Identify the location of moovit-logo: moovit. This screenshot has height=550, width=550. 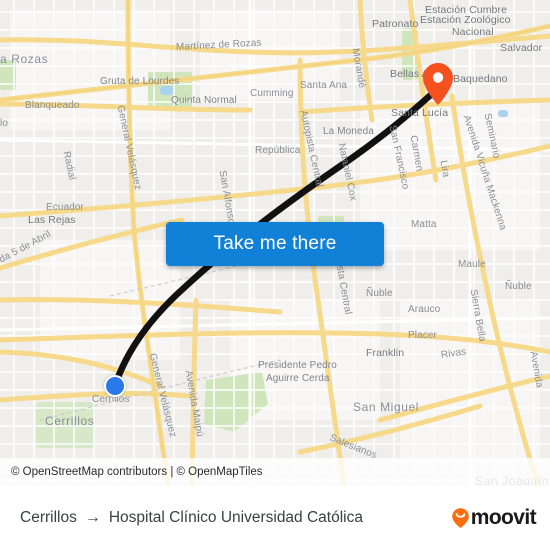
(494, 518).